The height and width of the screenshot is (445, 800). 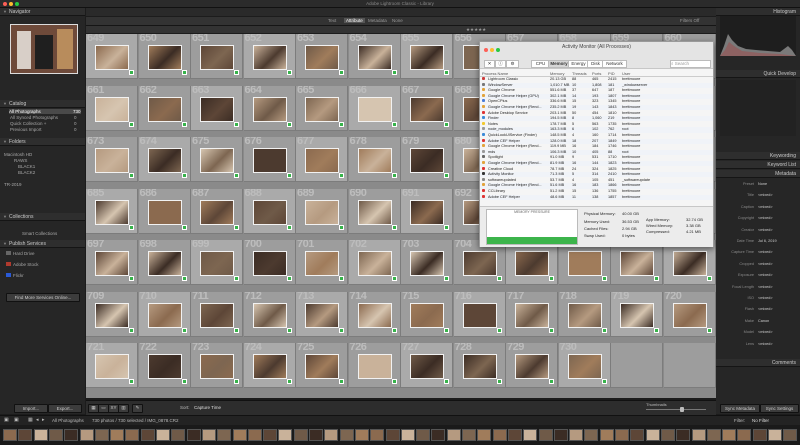 I want to click on grid-cell: 652, so click(x=269, y=56).